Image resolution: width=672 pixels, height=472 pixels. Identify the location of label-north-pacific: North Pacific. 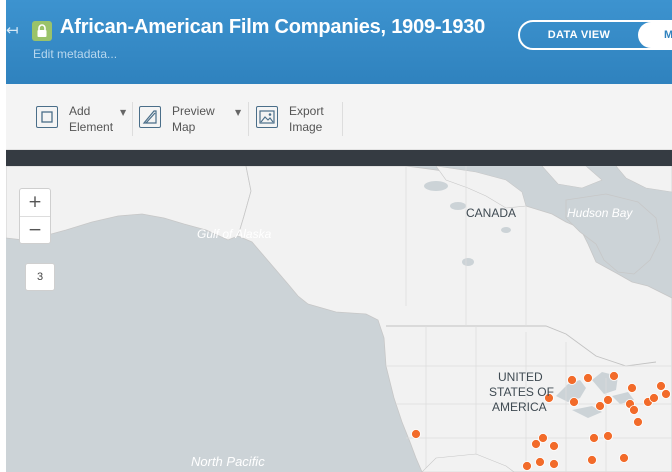
(228, 461).